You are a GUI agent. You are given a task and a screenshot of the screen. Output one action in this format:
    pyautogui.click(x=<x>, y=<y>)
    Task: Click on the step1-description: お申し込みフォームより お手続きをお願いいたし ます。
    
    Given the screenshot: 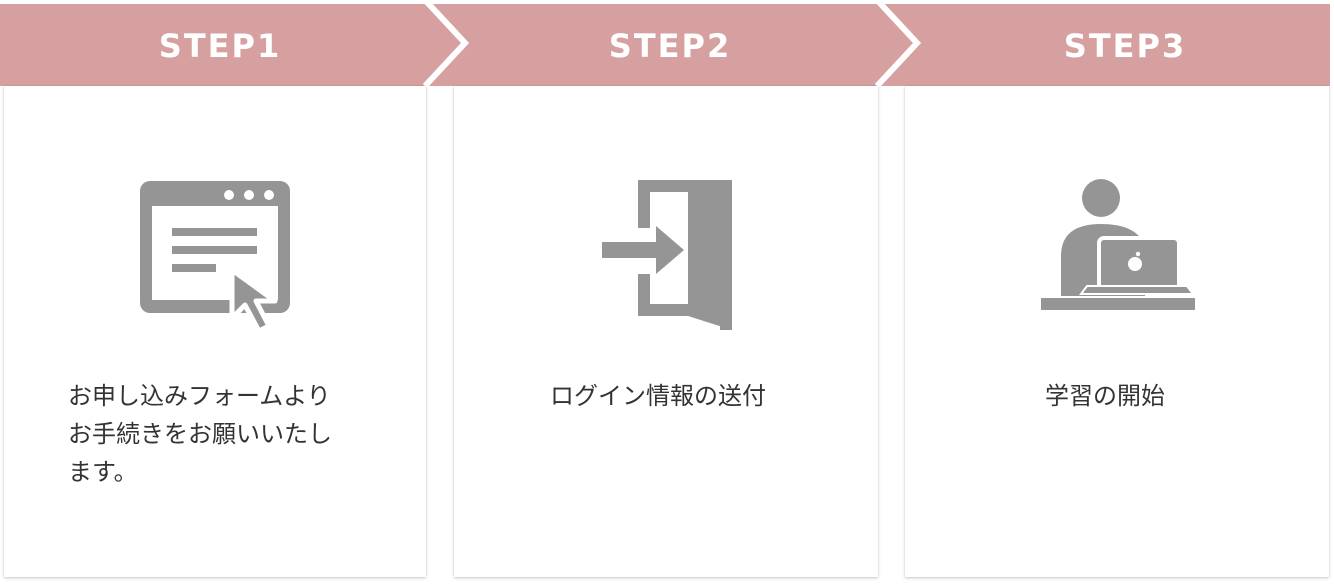 What is the action you would take?
    pyautogui.click(x=200, y=434)
    